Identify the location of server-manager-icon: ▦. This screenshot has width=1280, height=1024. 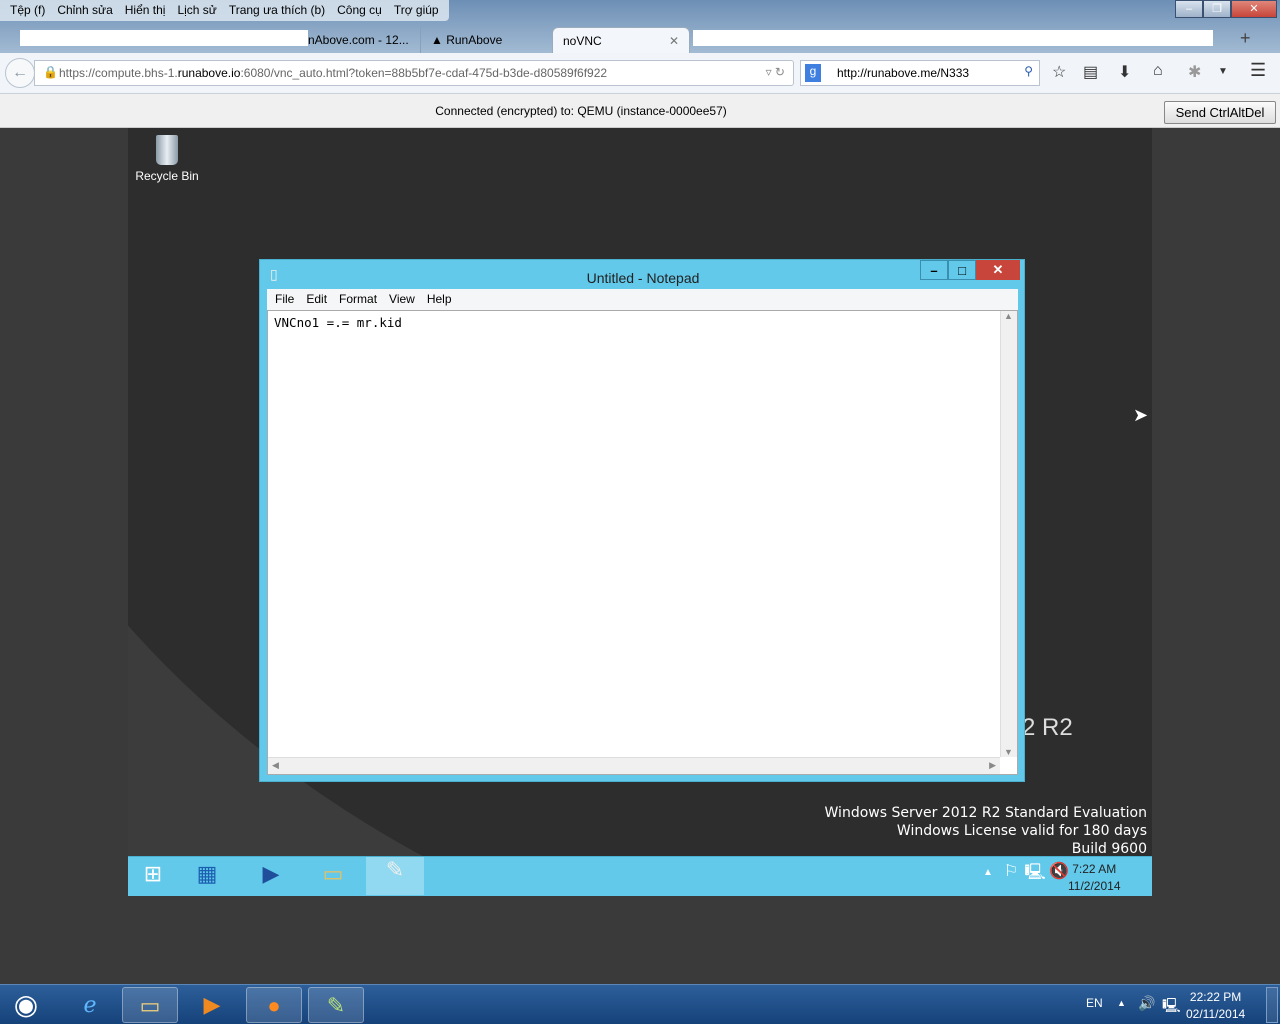
(207, 876).